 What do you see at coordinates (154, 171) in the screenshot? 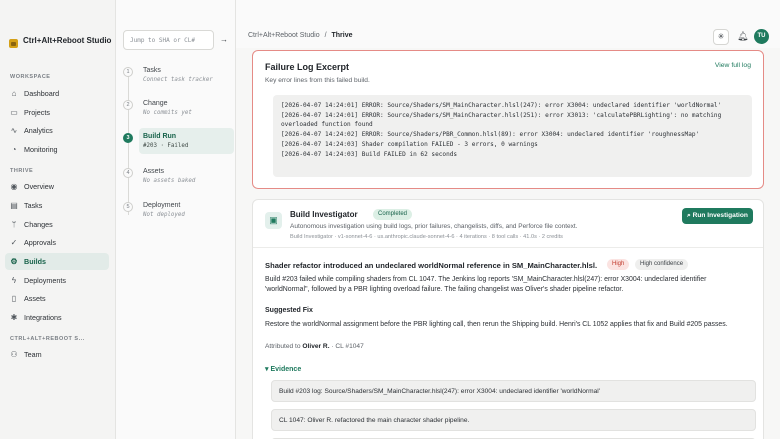
I see `step-title: Assets` at bounding box center [154, 171].